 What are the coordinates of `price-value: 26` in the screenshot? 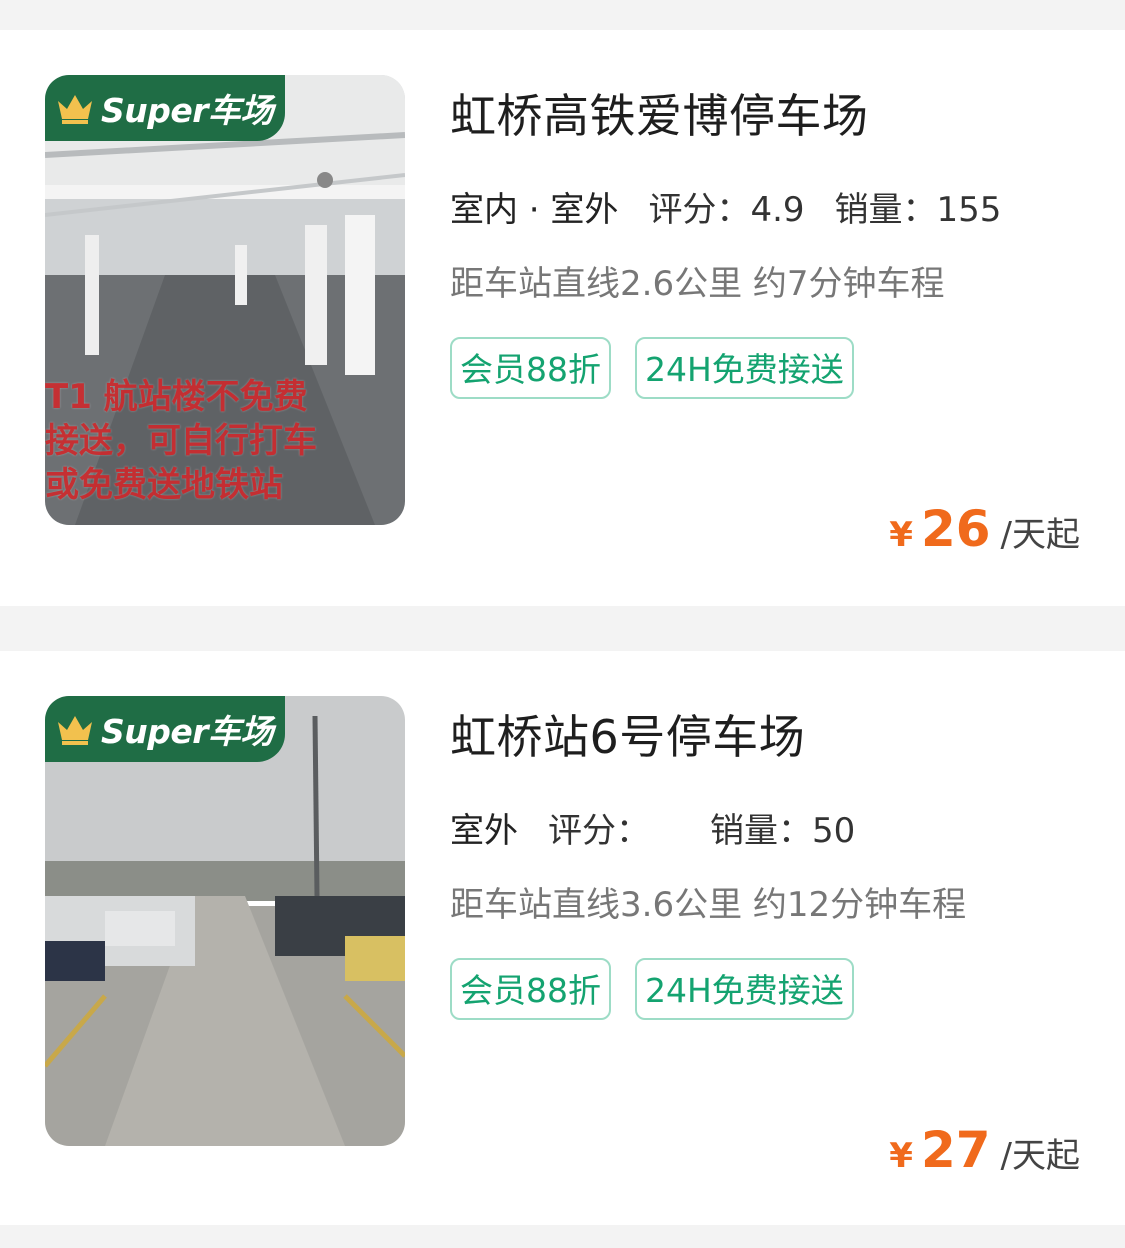 It's located at (955, 529).